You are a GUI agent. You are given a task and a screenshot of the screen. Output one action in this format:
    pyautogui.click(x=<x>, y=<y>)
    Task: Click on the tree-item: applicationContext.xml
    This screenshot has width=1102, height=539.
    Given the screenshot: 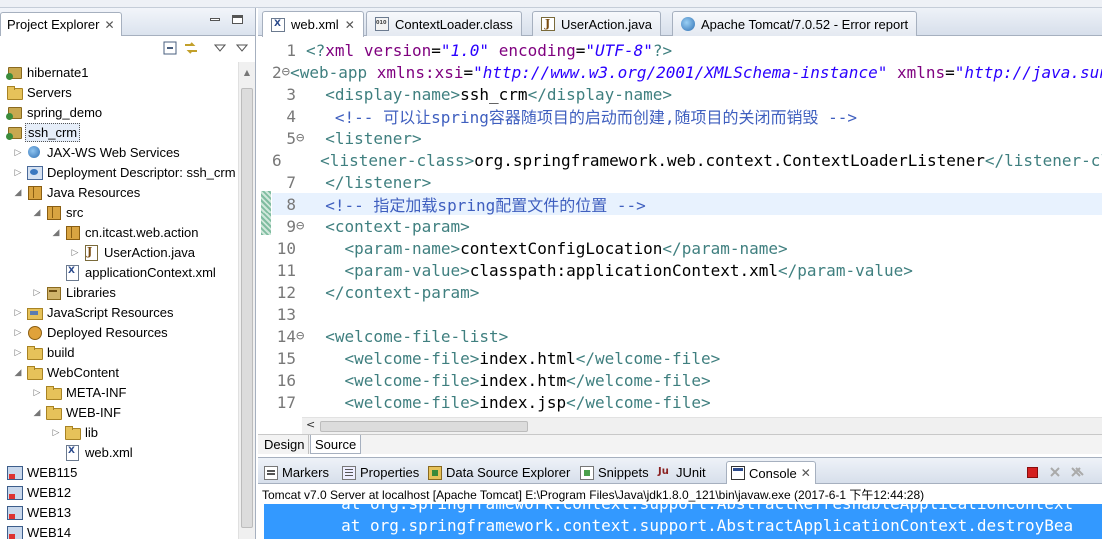 What is the action you would take?
    pyautogui.click(x=134, y=272)
    